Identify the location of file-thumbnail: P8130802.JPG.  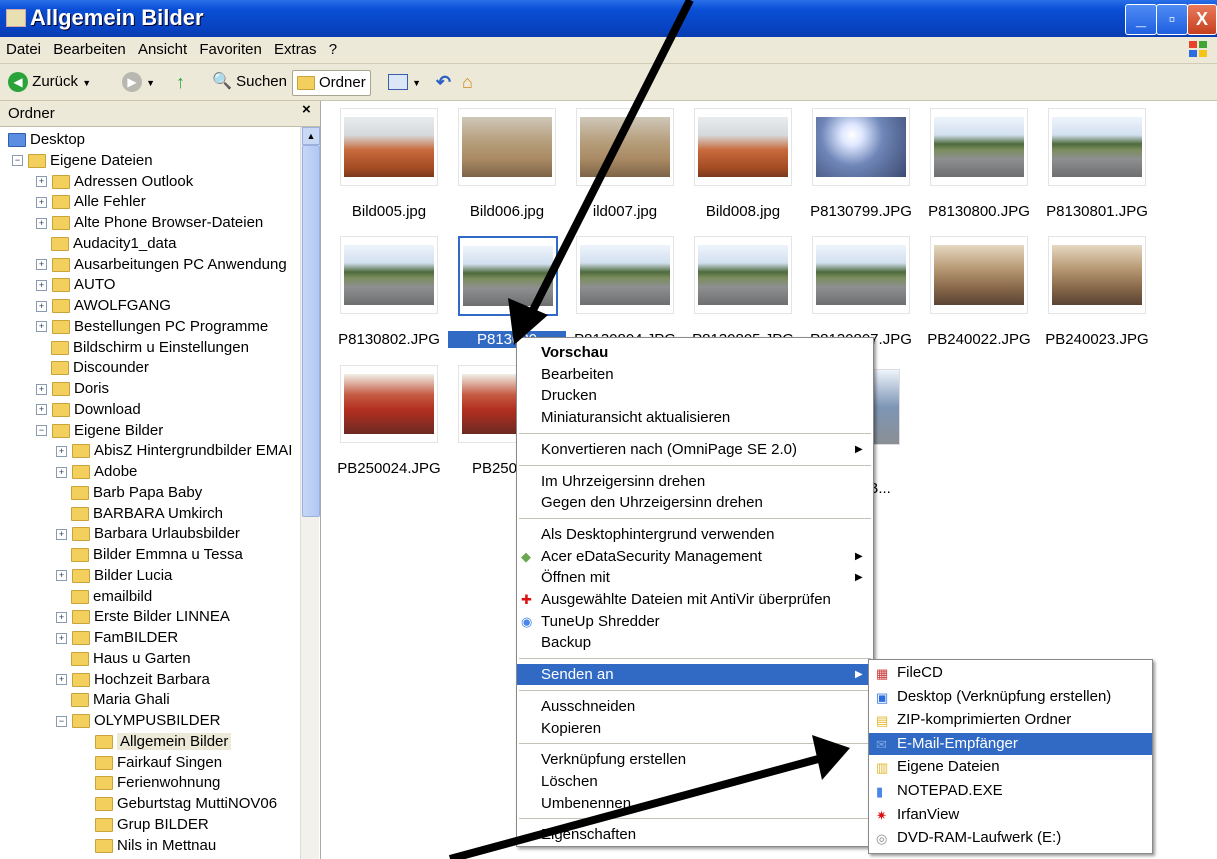
(389, 299).